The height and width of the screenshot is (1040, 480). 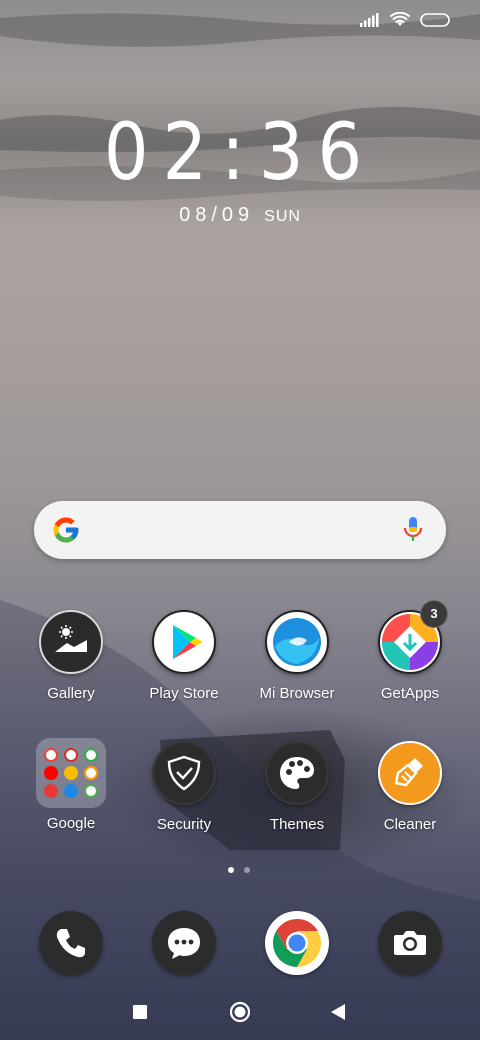 I want to click on cleaner-brush-icon, so click(x=410, y=773).